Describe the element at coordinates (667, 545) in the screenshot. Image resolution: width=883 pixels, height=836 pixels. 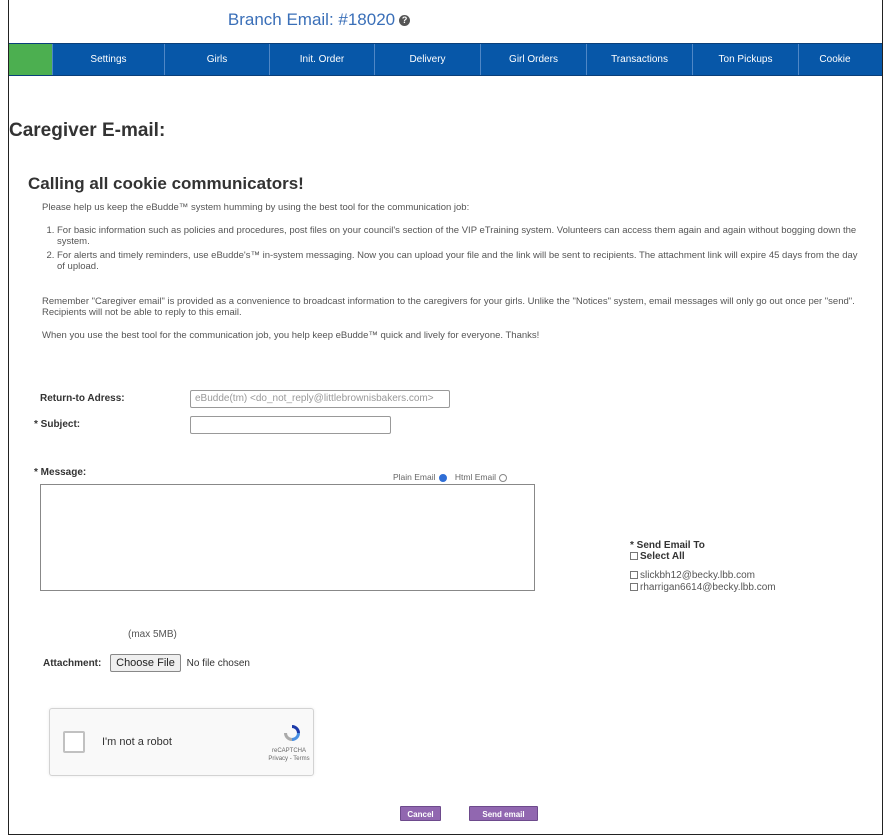
I see `send-to-label: * Send Email To` at that location.